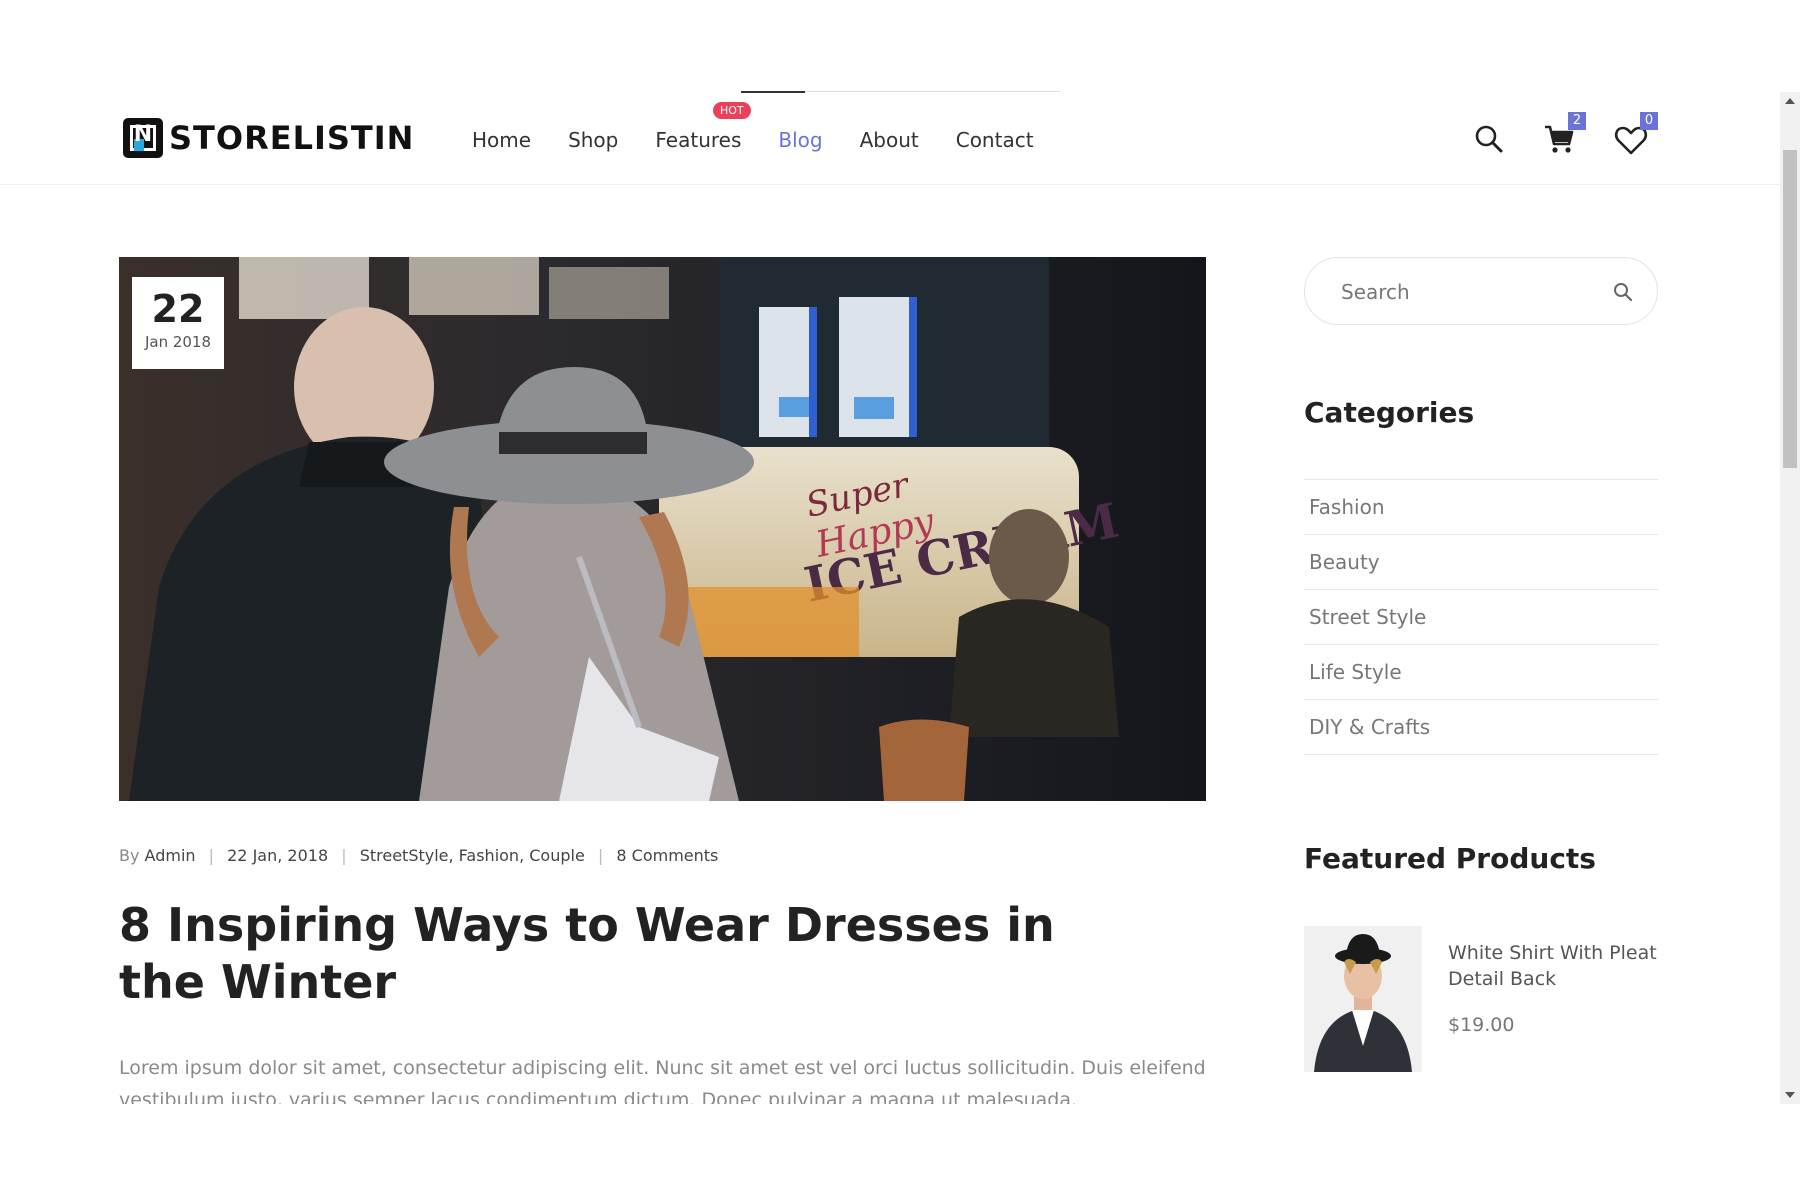 The image size is (1800, 1196). I want to click on category-item-diy-crafts: DIY & Crafts, so click(1481, 727).